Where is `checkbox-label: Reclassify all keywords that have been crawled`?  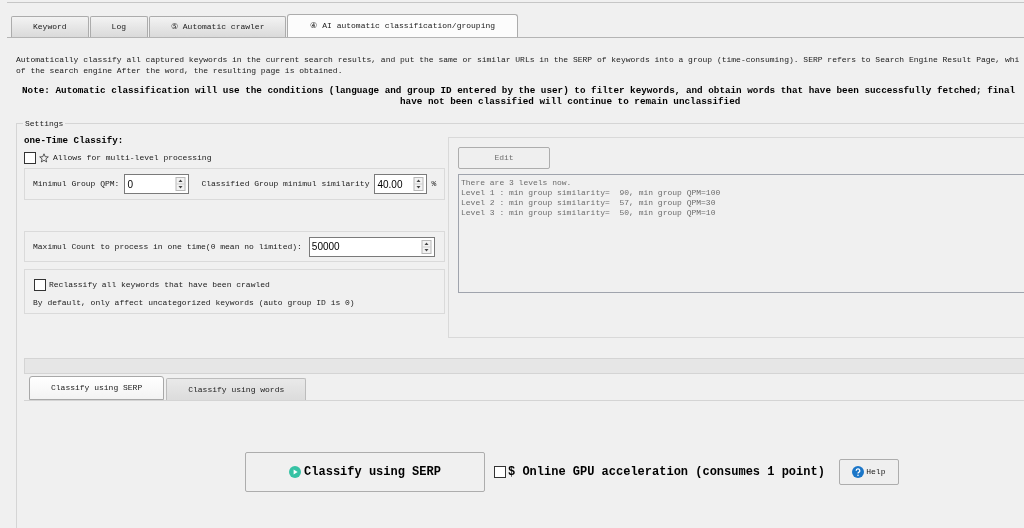 checkbox-label: Reclassify all keywords that have been crawled is located at coordinates (159, 285).